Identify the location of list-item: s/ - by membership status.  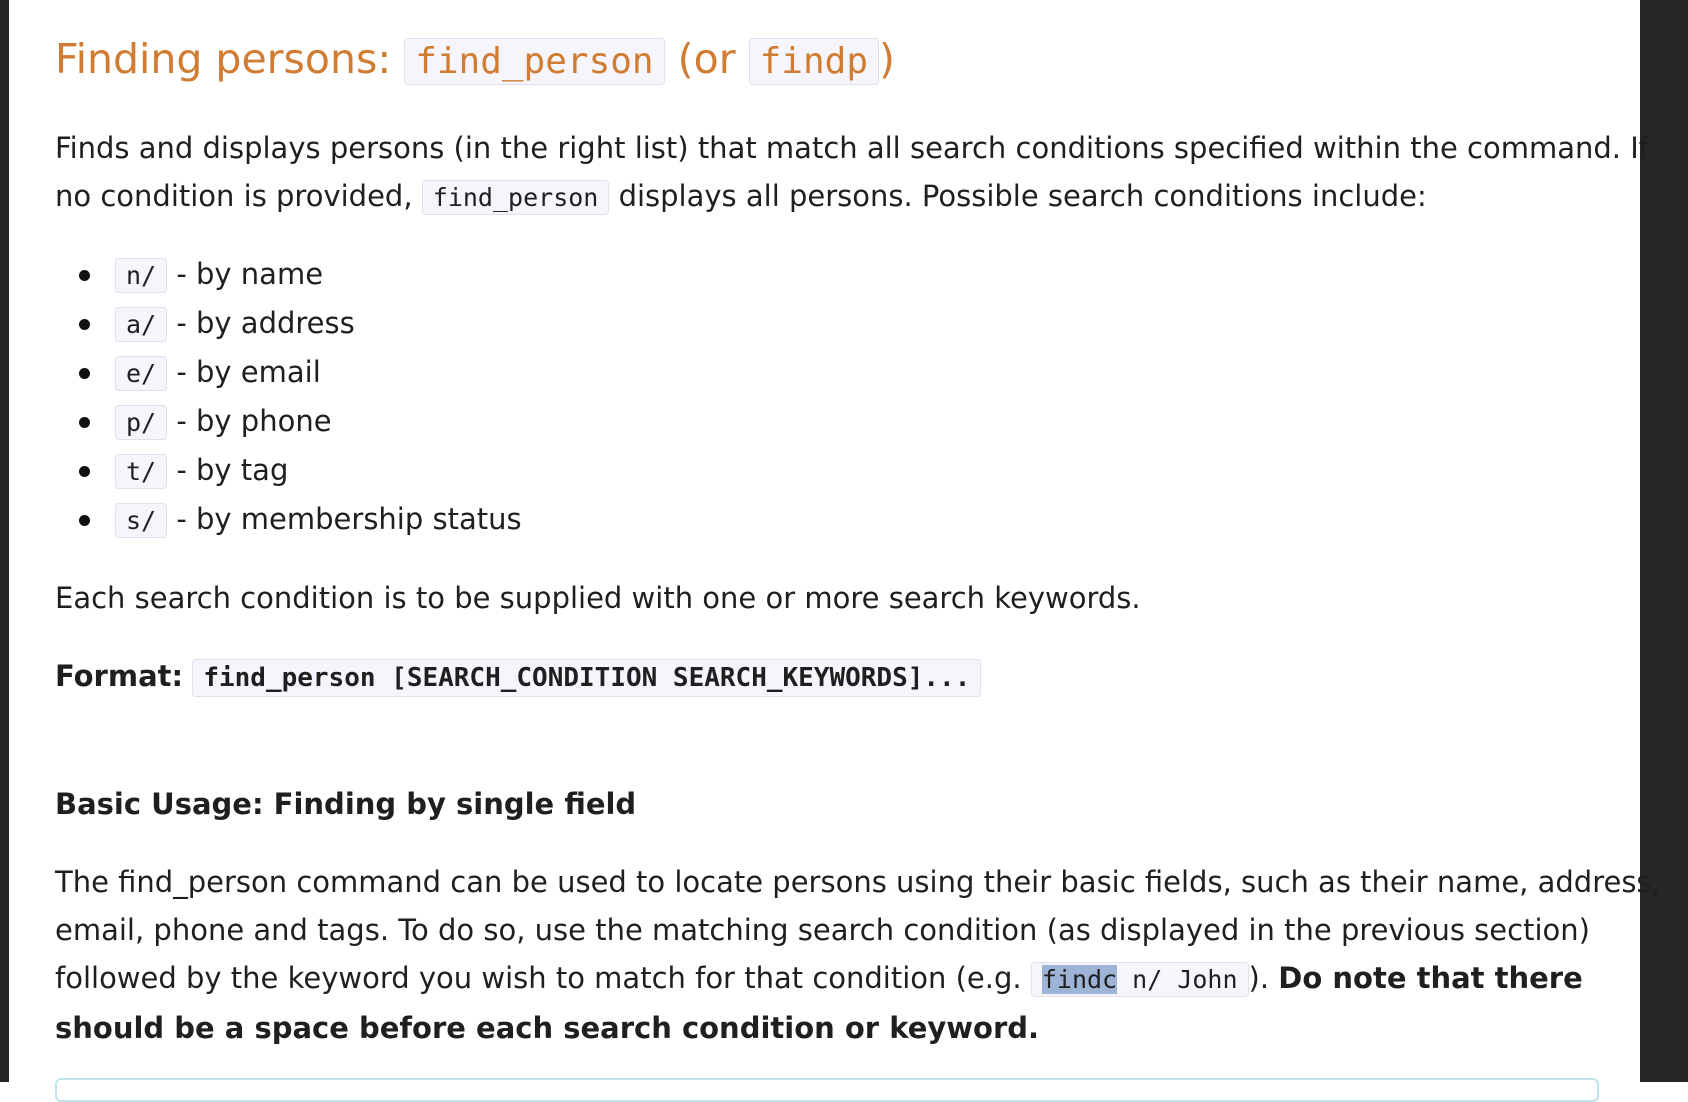
(288, 519).